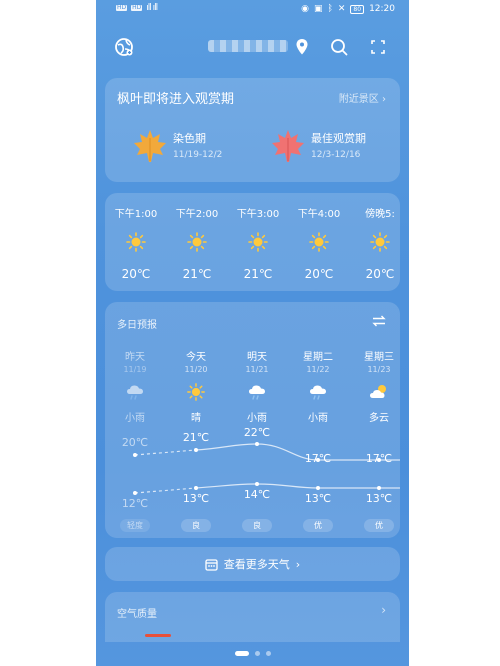 This screenshot has width=500, height=666. Describe the element at coordinates (256, 564) in the screenshot. I see `more-weather-label: 查看更多天气` at that location.